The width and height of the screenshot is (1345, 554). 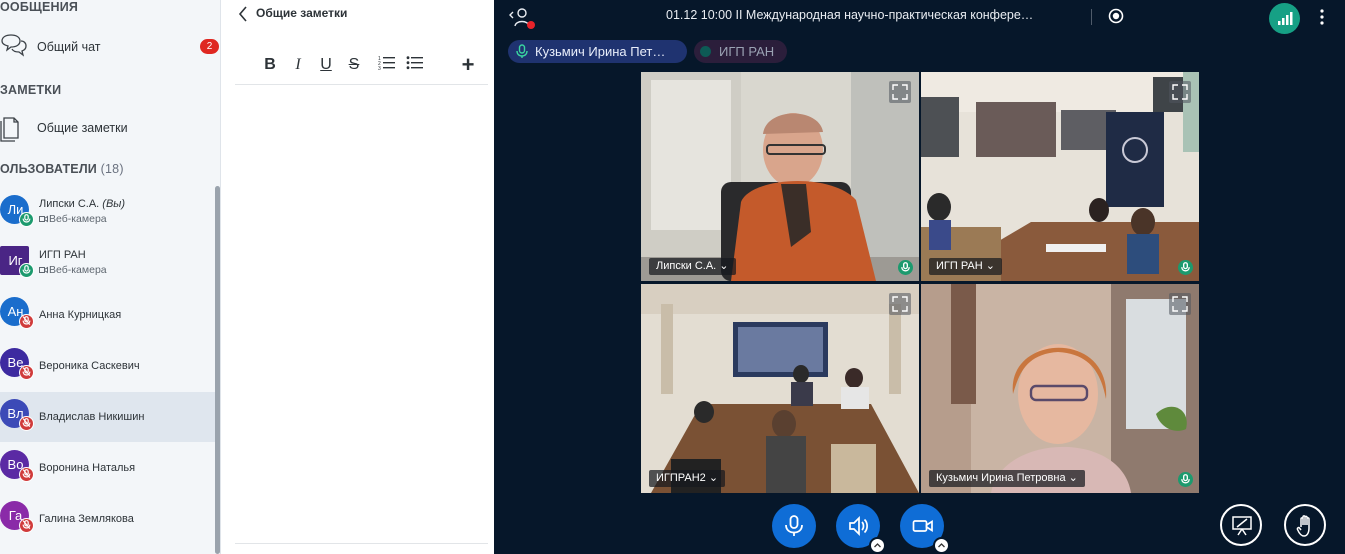 I want to click on user-list-item: Га Галина Землякова, so click(x=108, y=519).